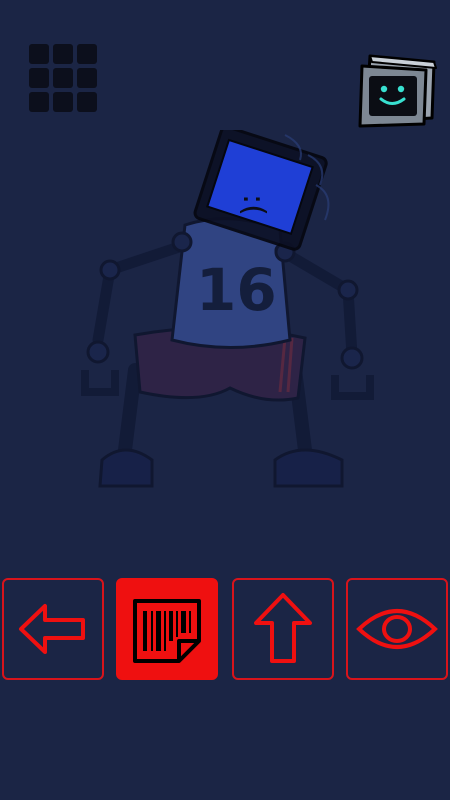 Image resolution: width=450 pixels, height=800 pixels. I want to click on barcode-sticker-icon, so click(167, 631).